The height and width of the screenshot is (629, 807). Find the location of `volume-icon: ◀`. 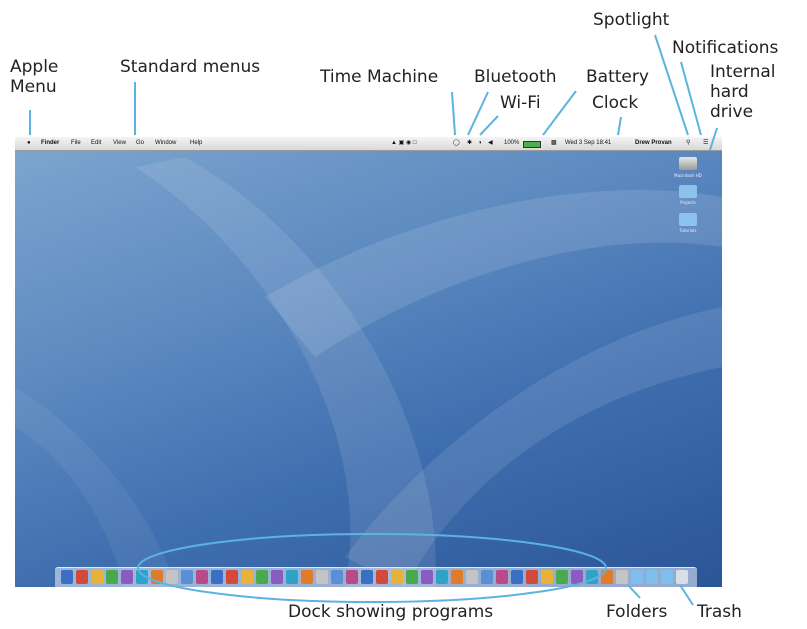

volume-icon: ◀ is located at coordinates (490, 143).